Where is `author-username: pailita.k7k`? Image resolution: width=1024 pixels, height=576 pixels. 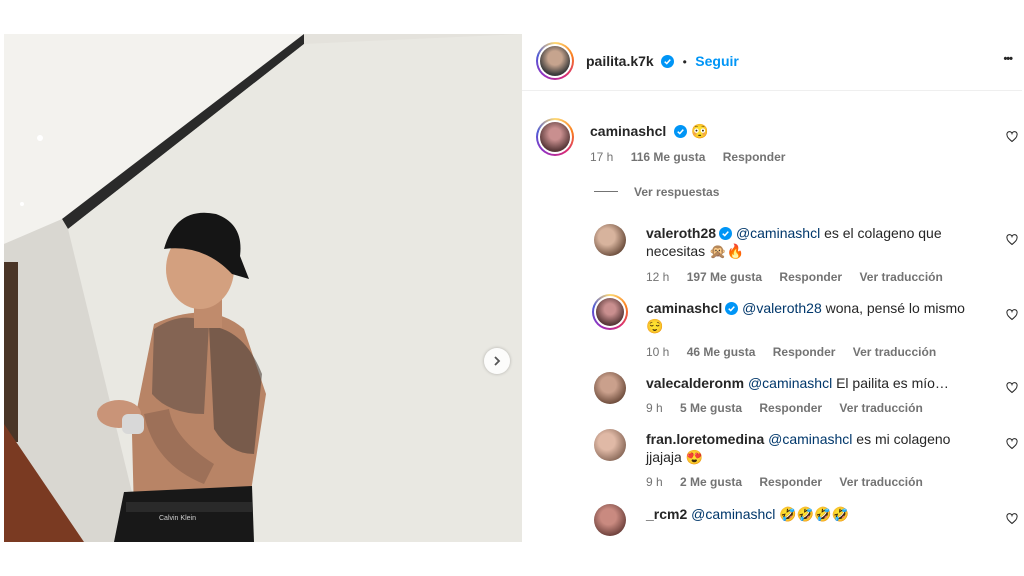
author-username: pailita.k7k is located at coordinates (620, 61).